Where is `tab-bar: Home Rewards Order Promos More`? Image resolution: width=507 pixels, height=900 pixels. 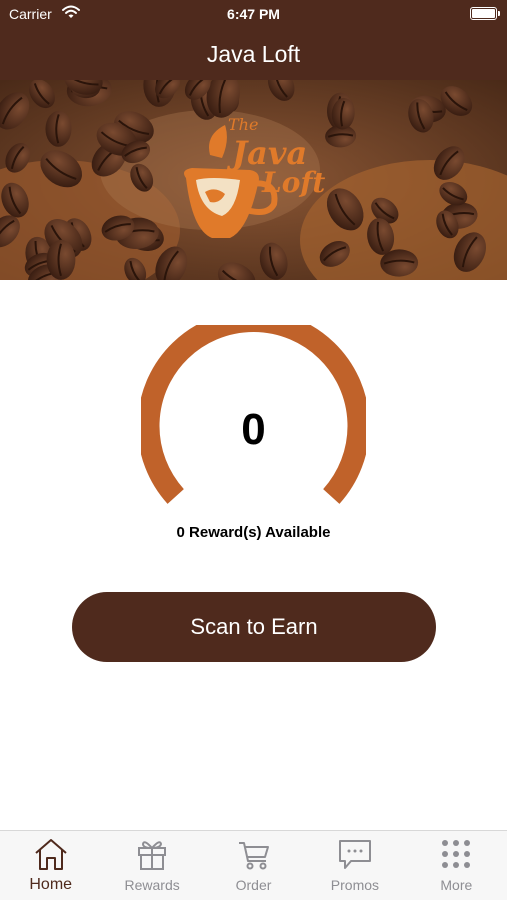 tab-bar: Home Rewards Order Promos More is located at coordinates (253, 865).